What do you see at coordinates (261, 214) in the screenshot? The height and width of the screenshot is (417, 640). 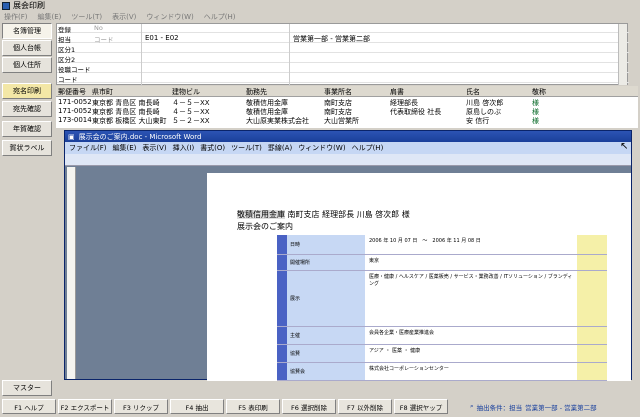 I see `doc-recipient-company: 敬積信用金庫` at bounding box center [261, 214].